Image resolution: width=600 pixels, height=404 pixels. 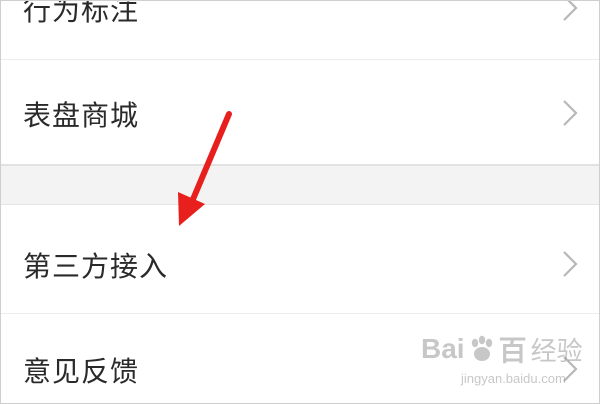 What do you see at coordinates (513, 378) in the screenshot?
I see `watermark-url: jingyan.baidu.com` at bounding box center [513, 378].